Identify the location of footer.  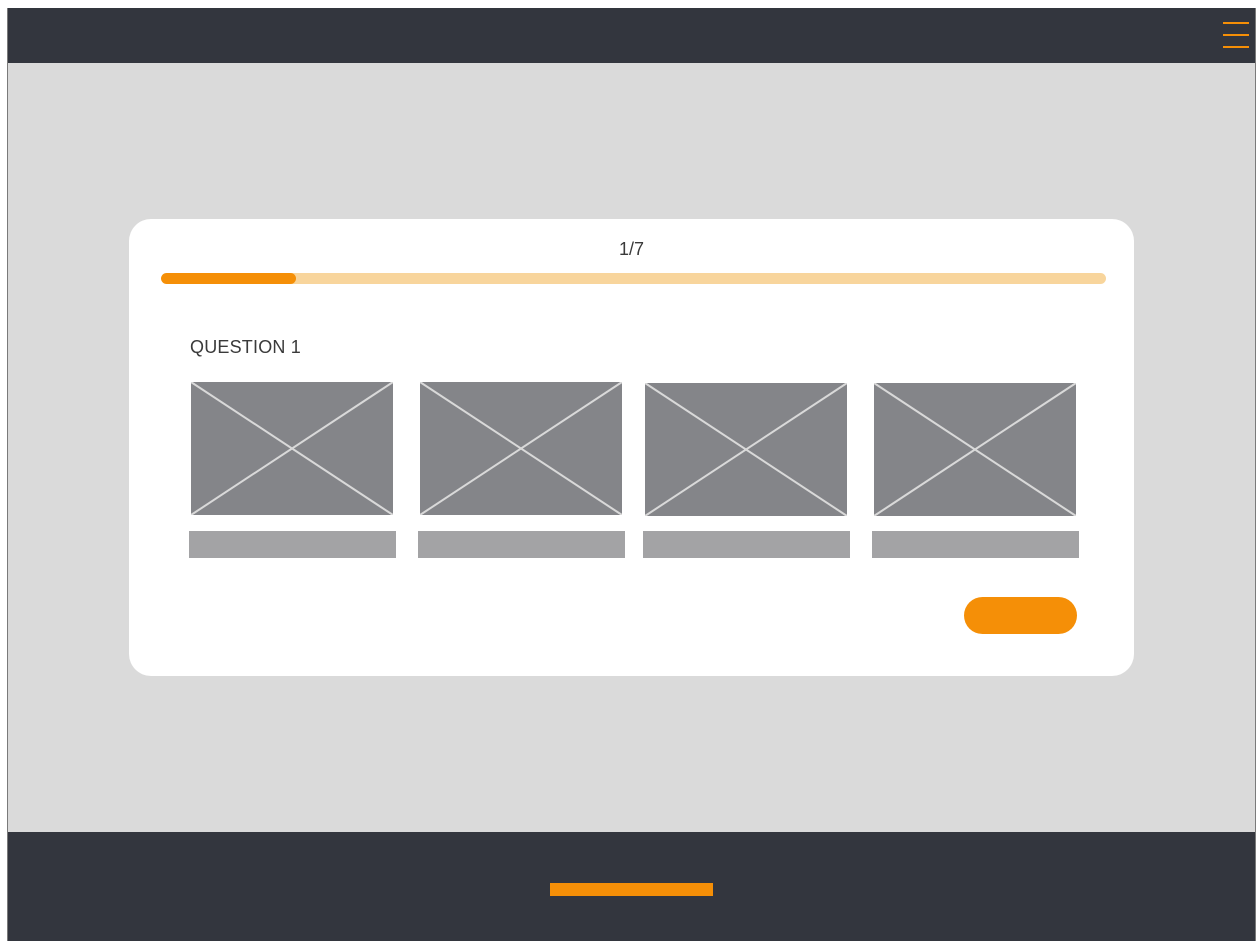
(631, 886).